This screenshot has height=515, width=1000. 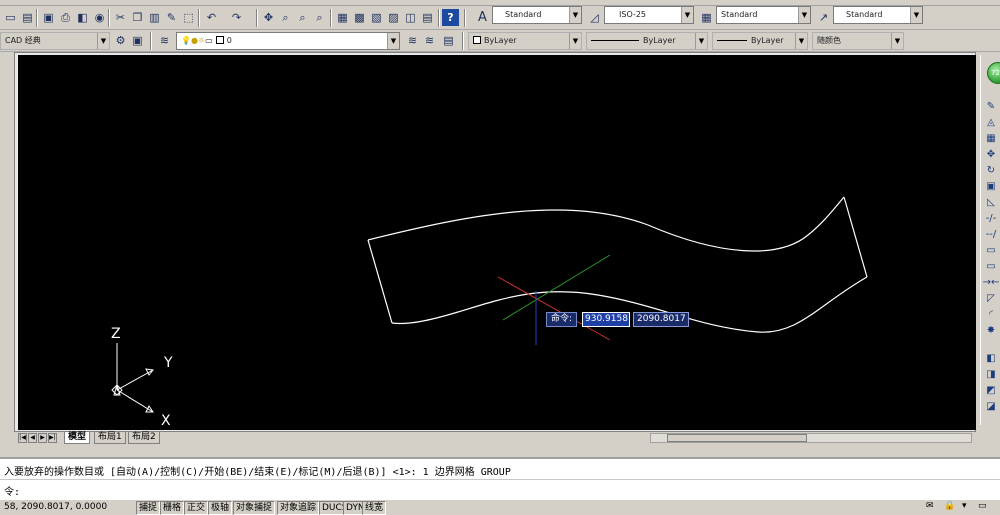 What do you see at coordinates (760, 41) in the screenshot?
I see `lineweight-select: ByLayer ▼` at bounding box center [760, 41].